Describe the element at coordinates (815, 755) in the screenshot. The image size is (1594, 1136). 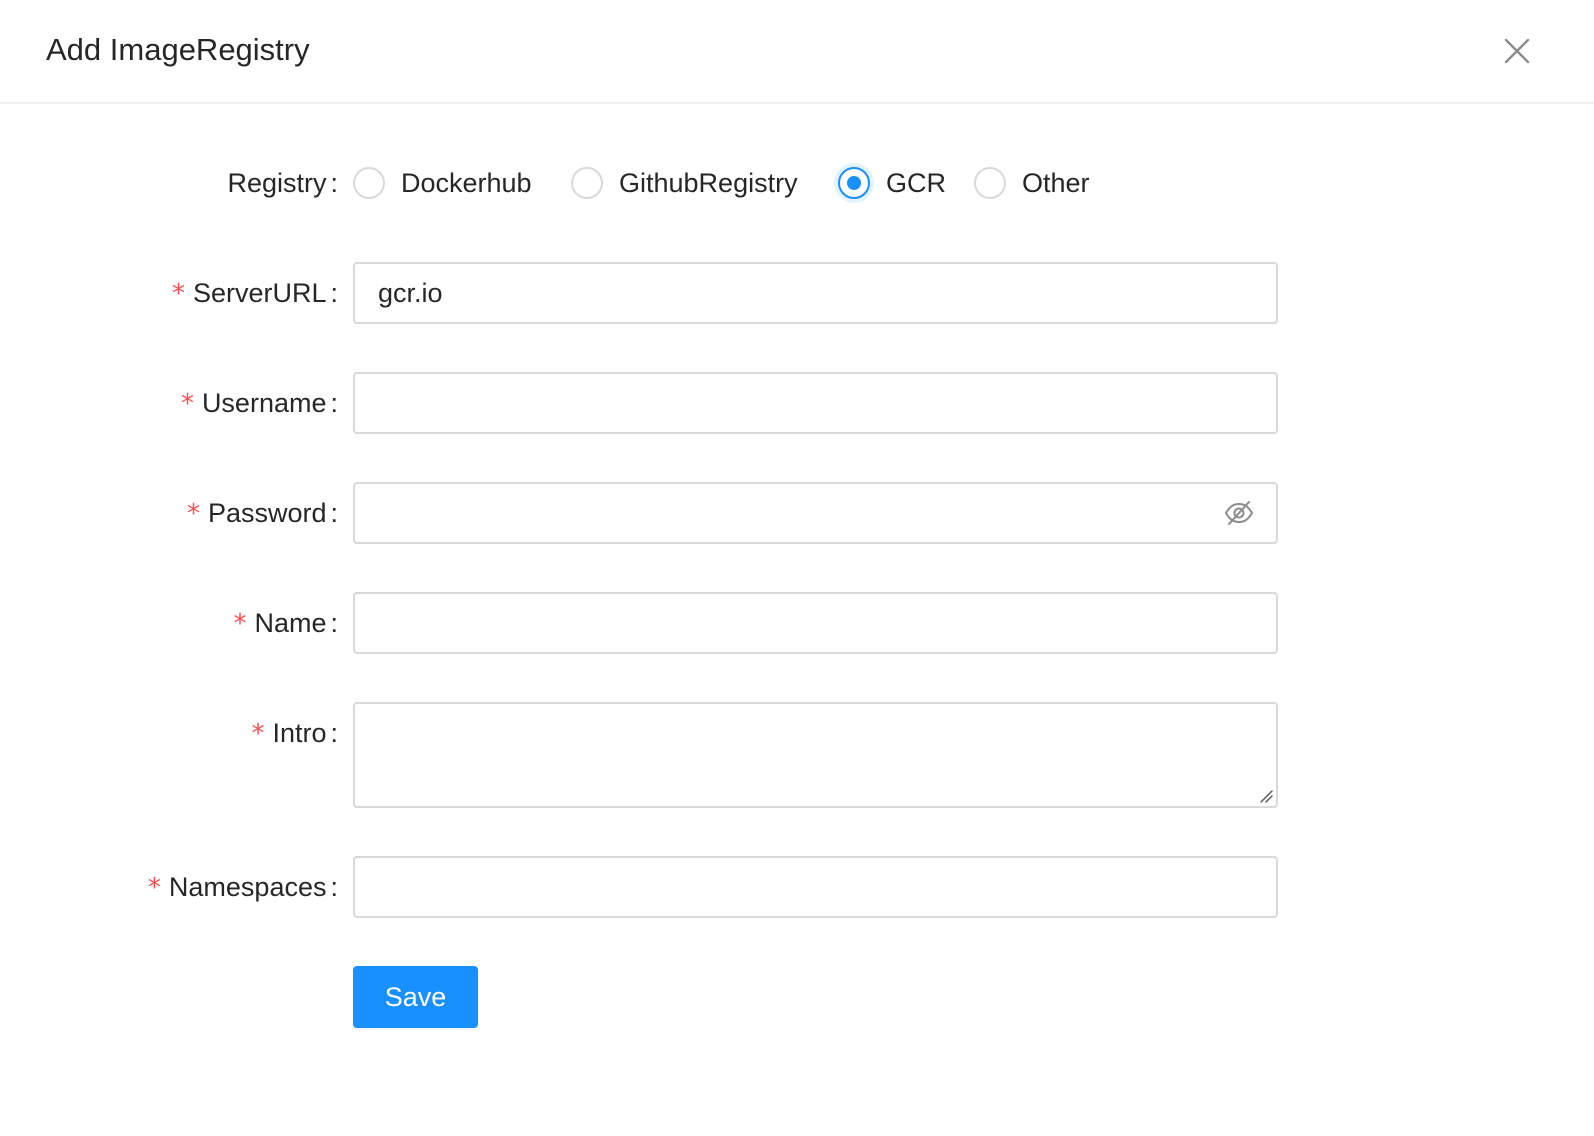
I see `intro-textarea` at that location.